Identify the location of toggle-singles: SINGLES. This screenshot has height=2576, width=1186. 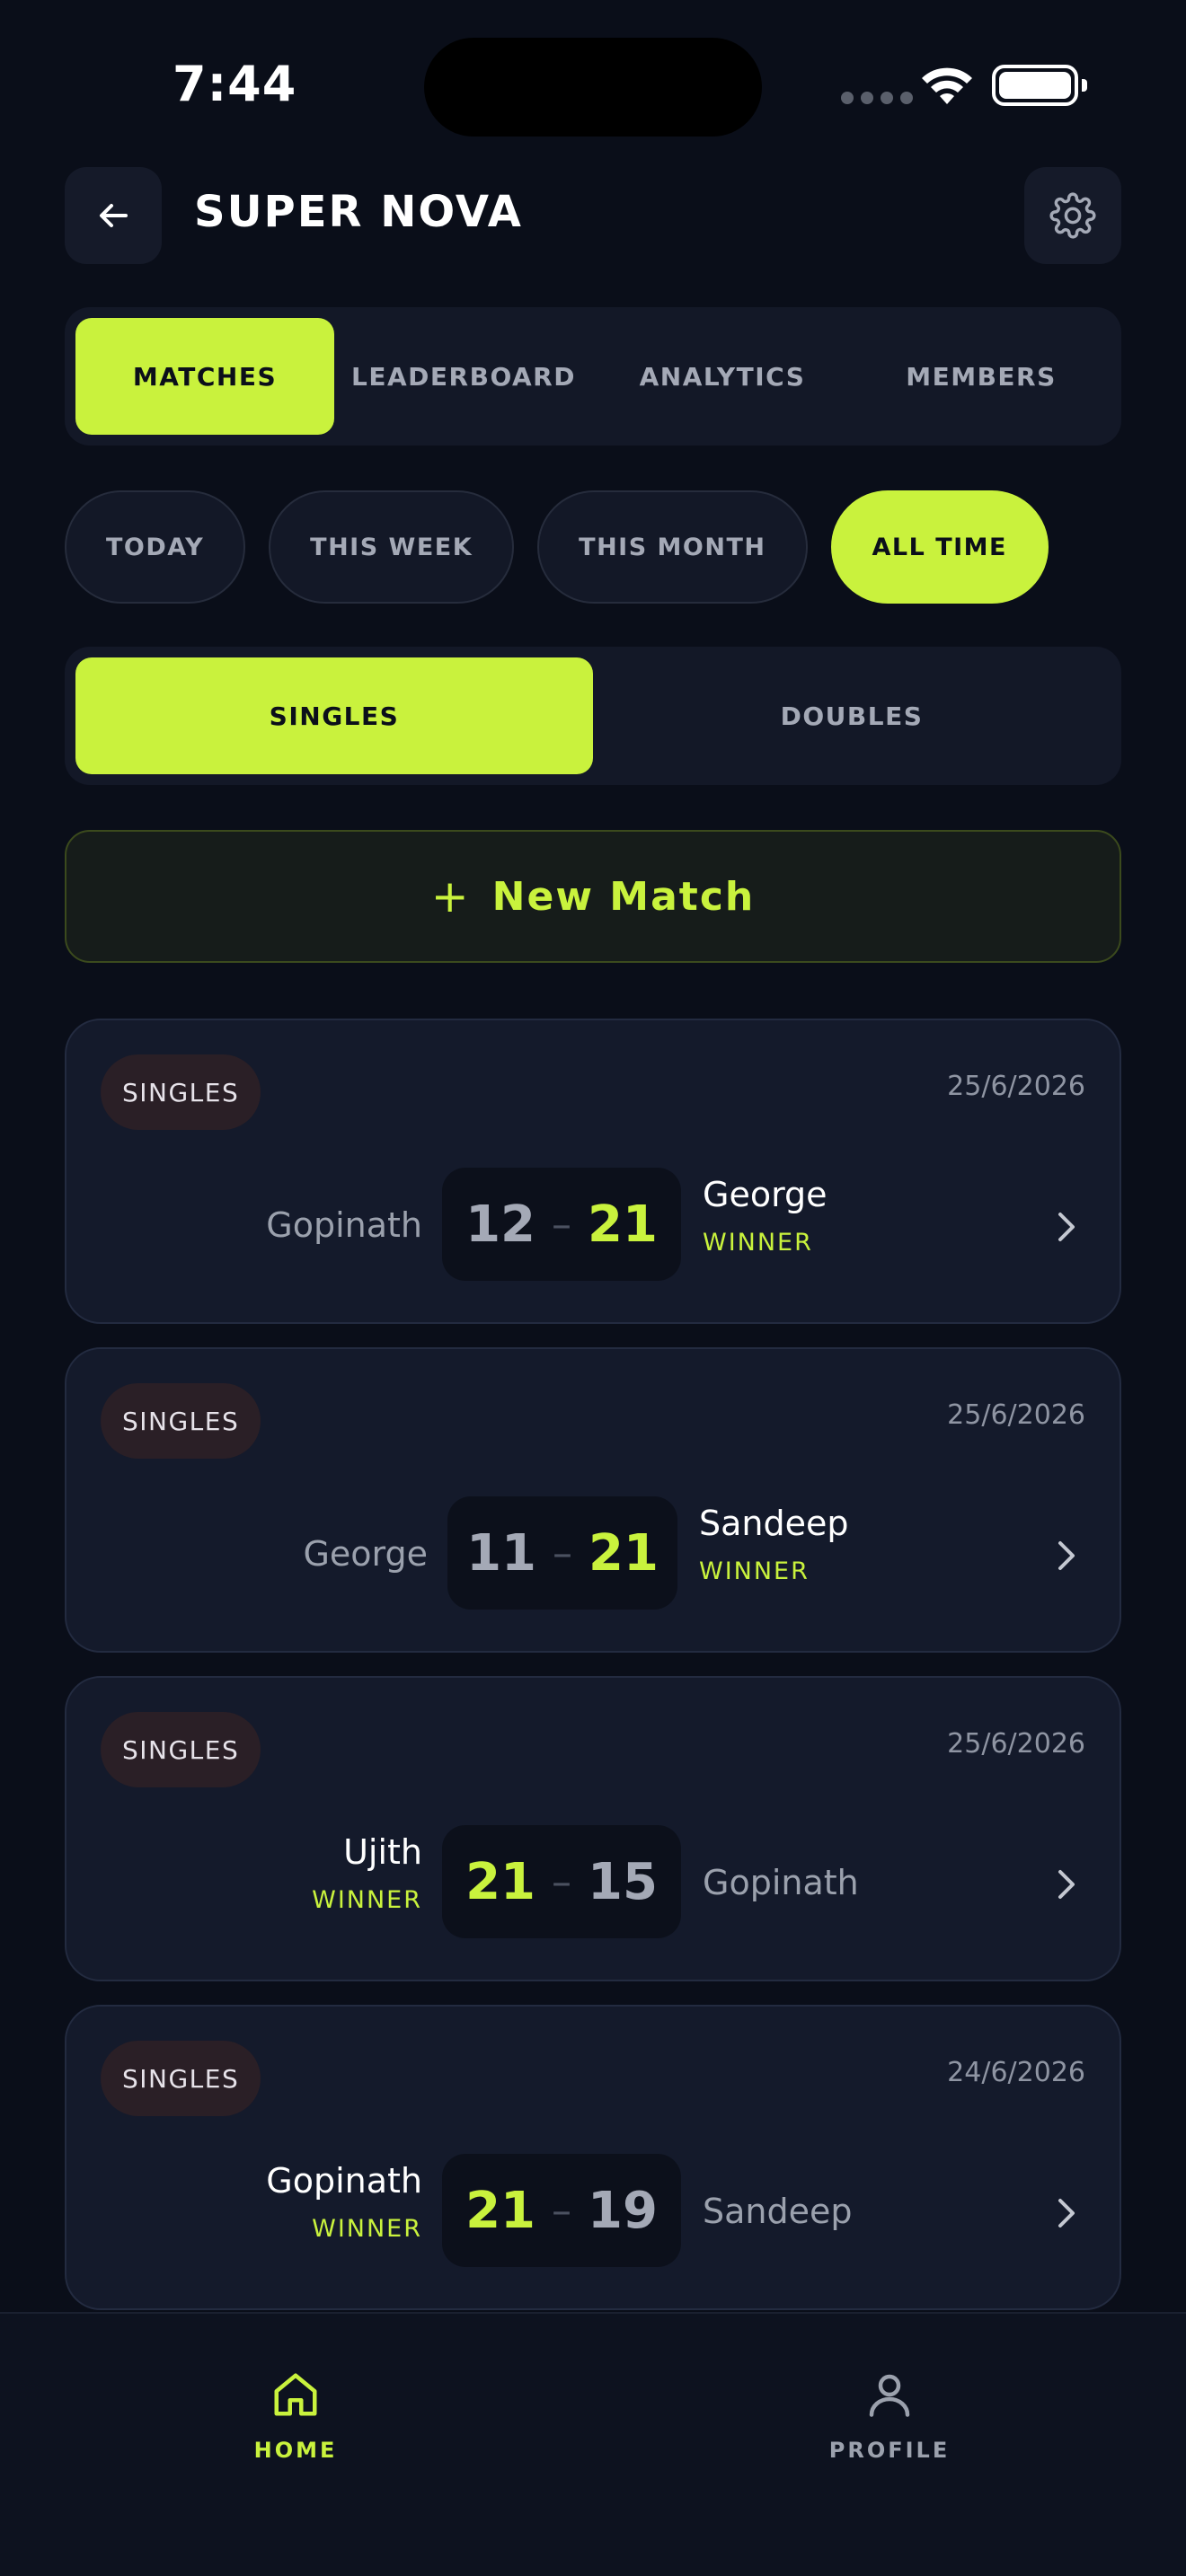
(334, 715).